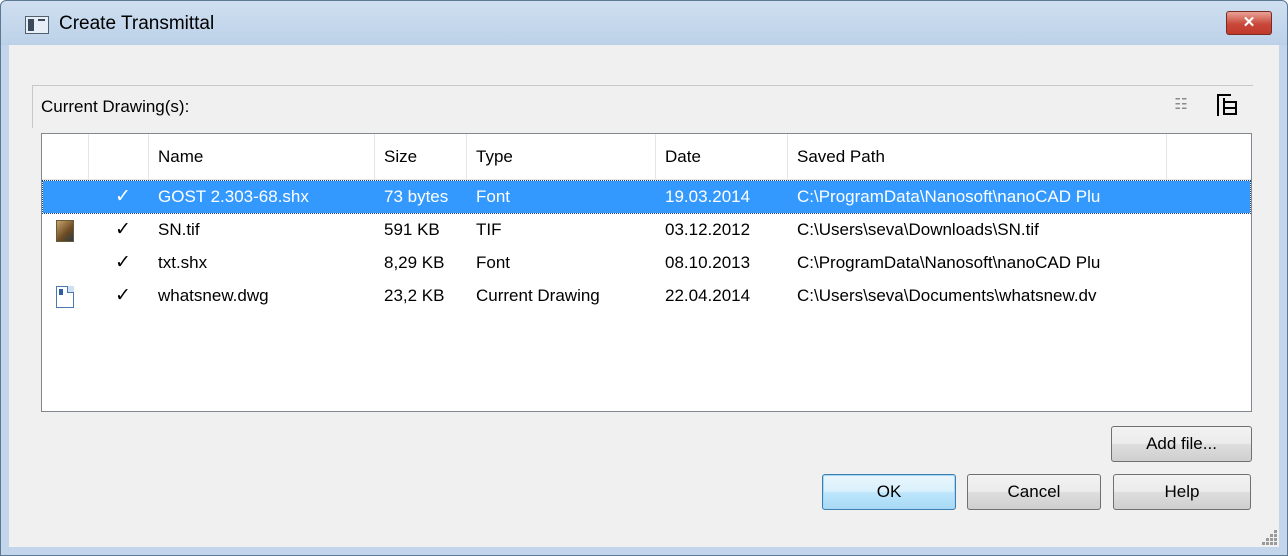 This screenshot has width=1288, height=556. I want to click on file-type: TIF, so click(489, 229).